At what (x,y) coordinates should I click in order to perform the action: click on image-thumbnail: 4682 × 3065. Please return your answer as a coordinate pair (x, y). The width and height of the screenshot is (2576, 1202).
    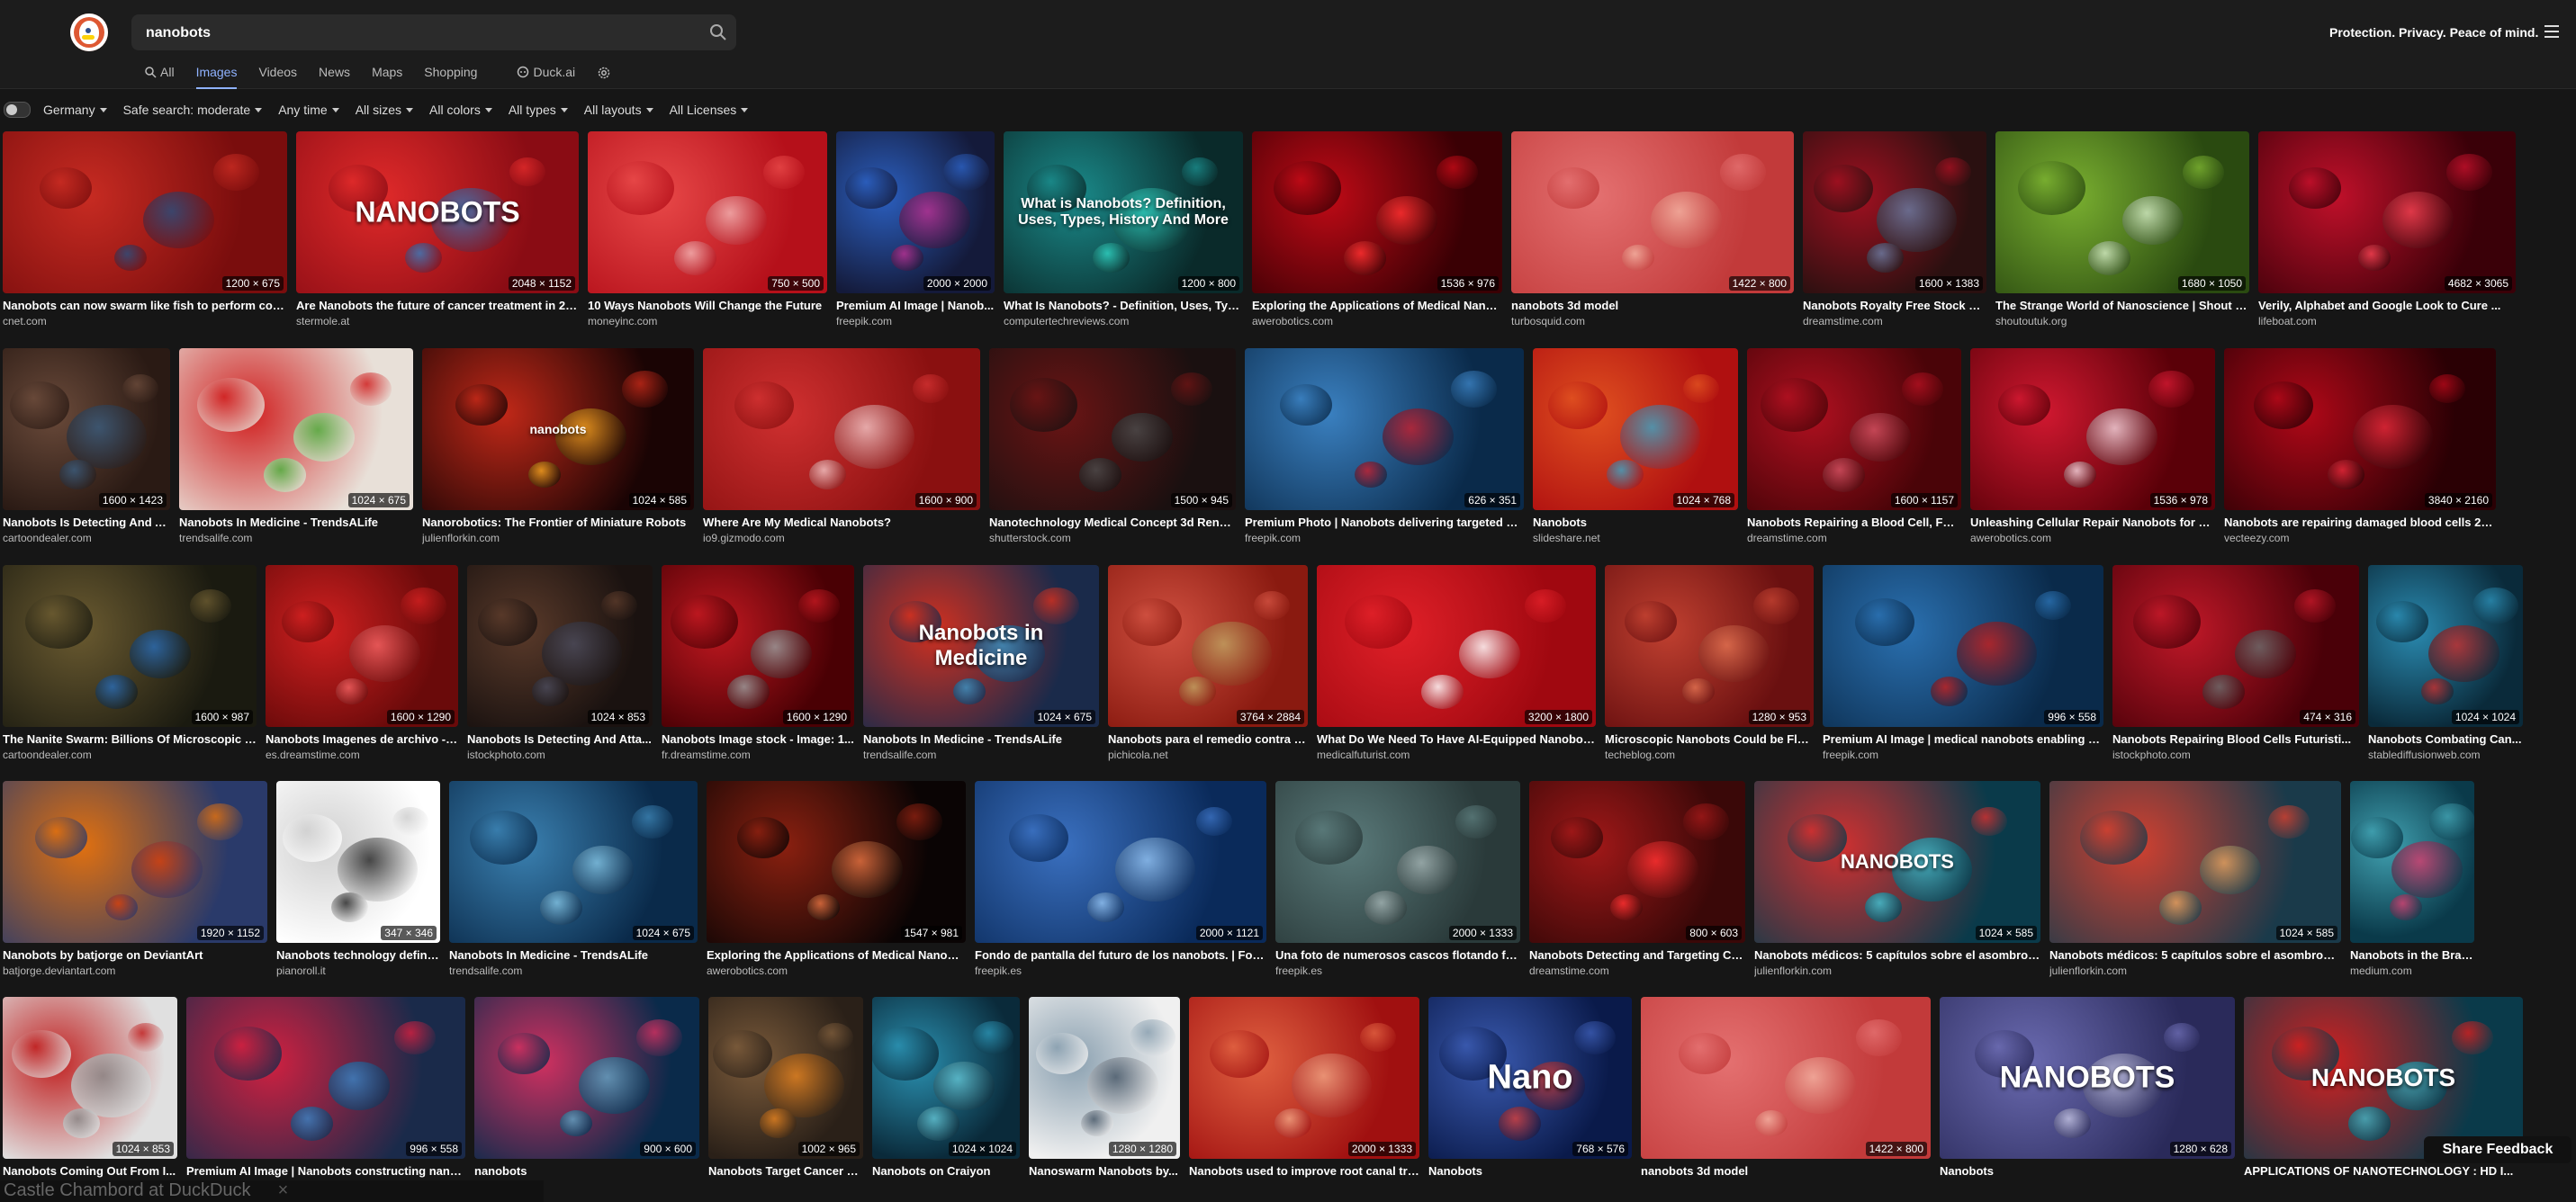
    Looking at the image, I should click on (2387, 212).